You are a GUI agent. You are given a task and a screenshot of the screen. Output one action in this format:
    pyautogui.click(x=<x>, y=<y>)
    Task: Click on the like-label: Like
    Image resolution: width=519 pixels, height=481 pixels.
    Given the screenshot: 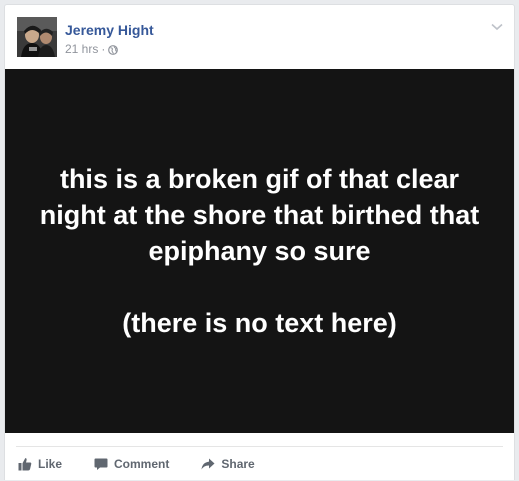 What is the action you would take?
    pyautogui.click(x=50, y=464)
    